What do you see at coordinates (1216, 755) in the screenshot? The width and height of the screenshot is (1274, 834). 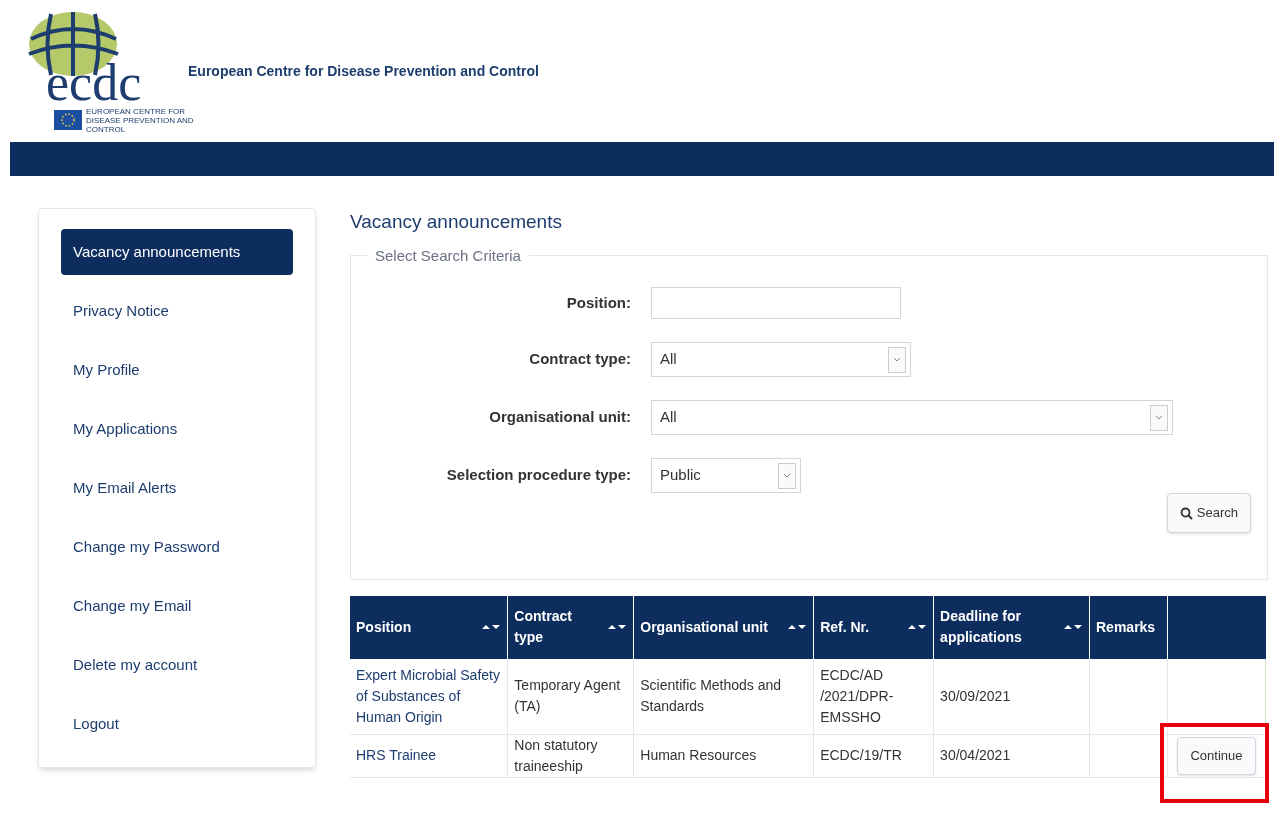 I see `continue-button: Continue` at bounding box center [1216, 755].